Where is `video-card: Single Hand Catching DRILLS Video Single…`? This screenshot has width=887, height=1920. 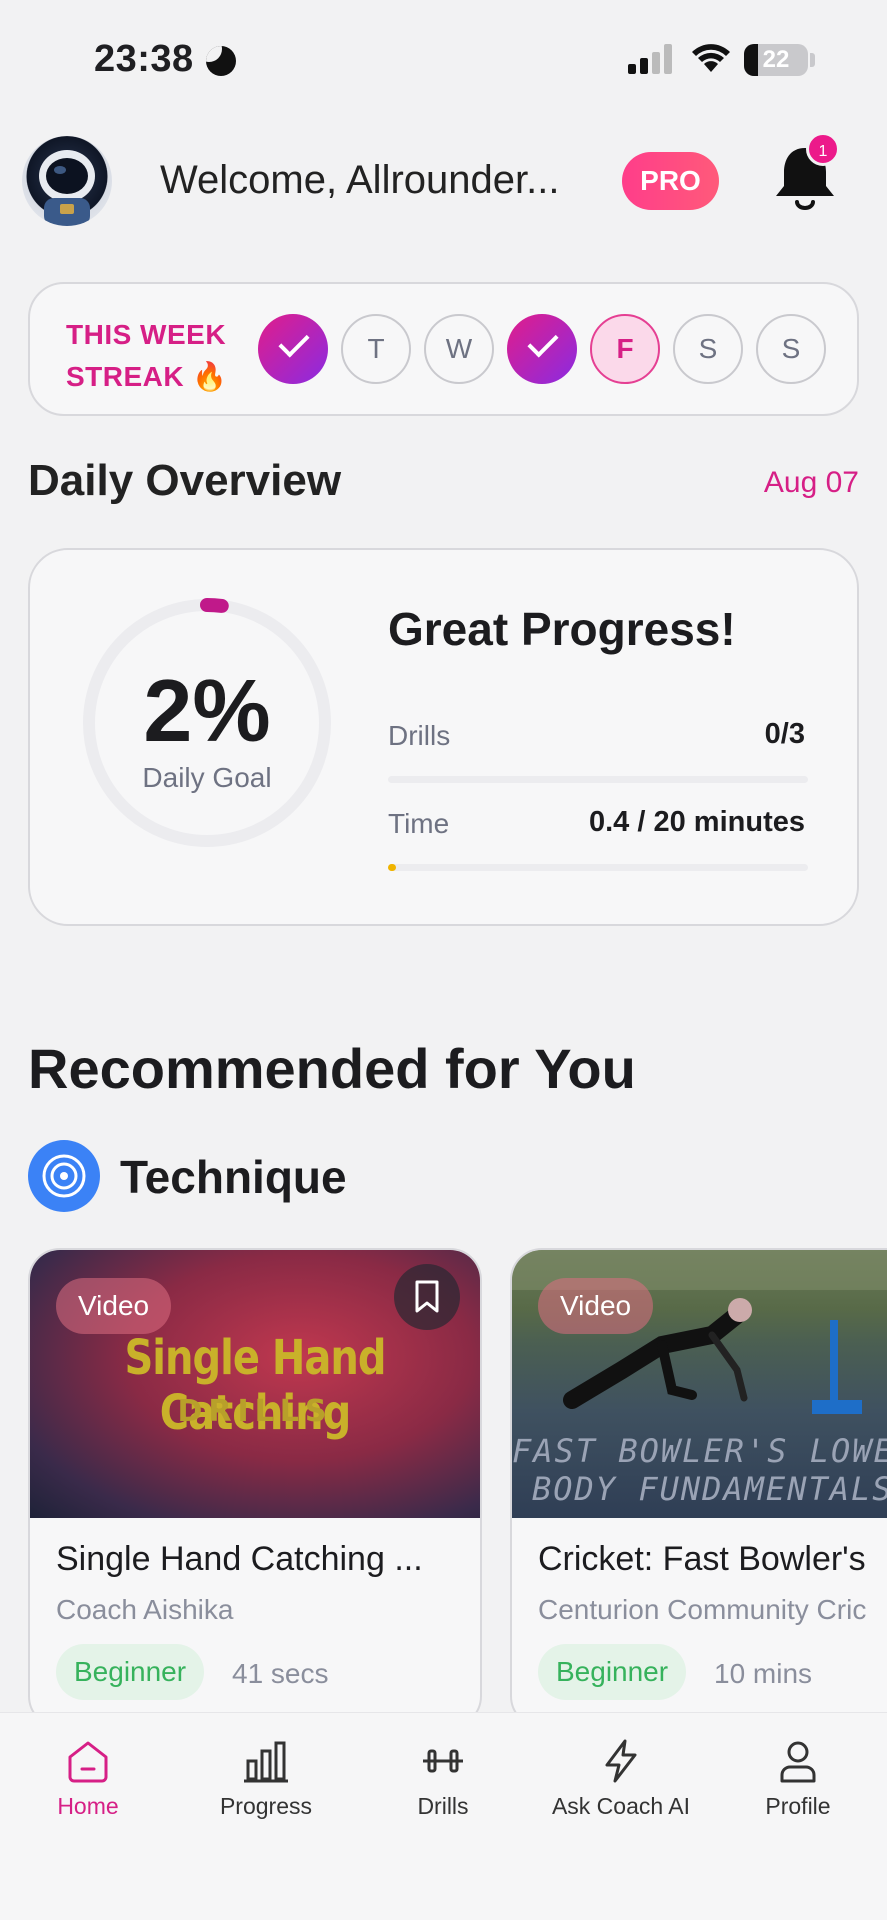
video-card: Single Hand Catching DRILLS Video Single… is located at coordinates (255, 1488).